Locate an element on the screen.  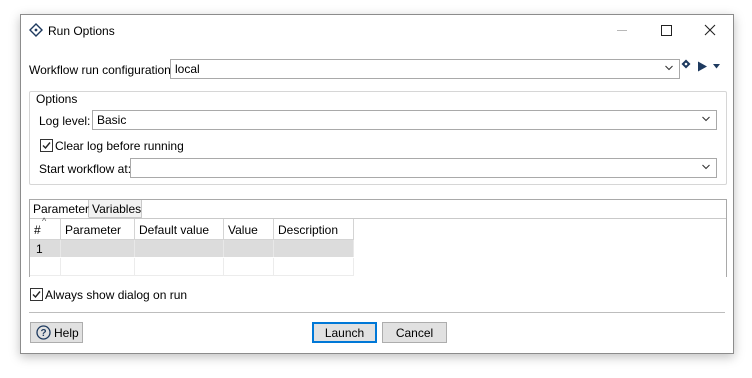
help-icon: ? is located at coordinates (43, 332).